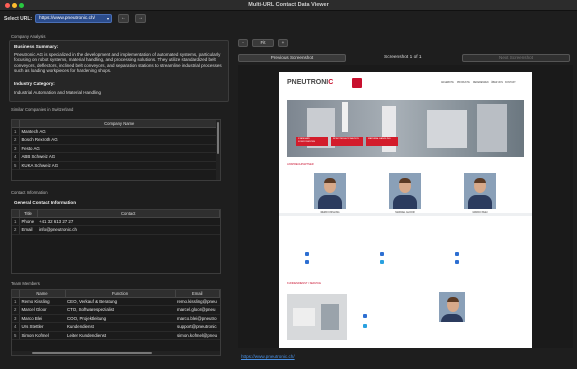 Image resolution: width=577 pixels, height=369 pixels. What do you see at coordinates (36, 46) in the screenshot?
I see `business-summary-heading: Business Summary:` at bounding box center [36, 46].